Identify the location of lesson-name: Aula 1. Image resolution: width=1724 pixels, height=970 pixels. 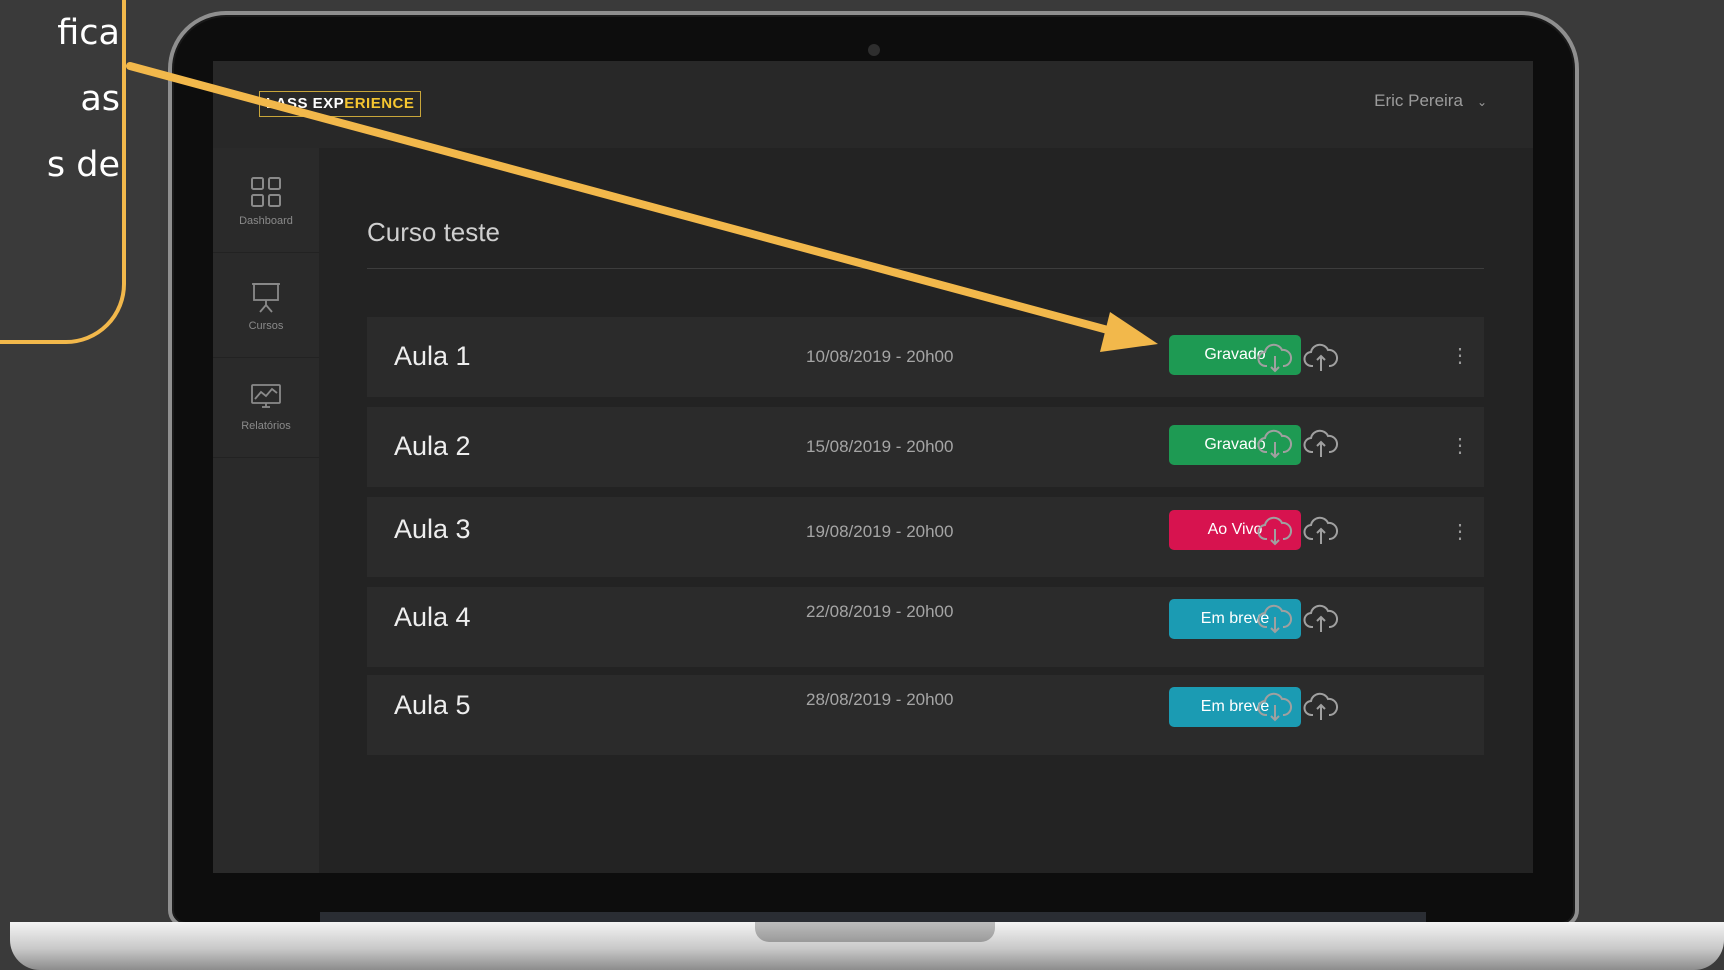
(432, 356).